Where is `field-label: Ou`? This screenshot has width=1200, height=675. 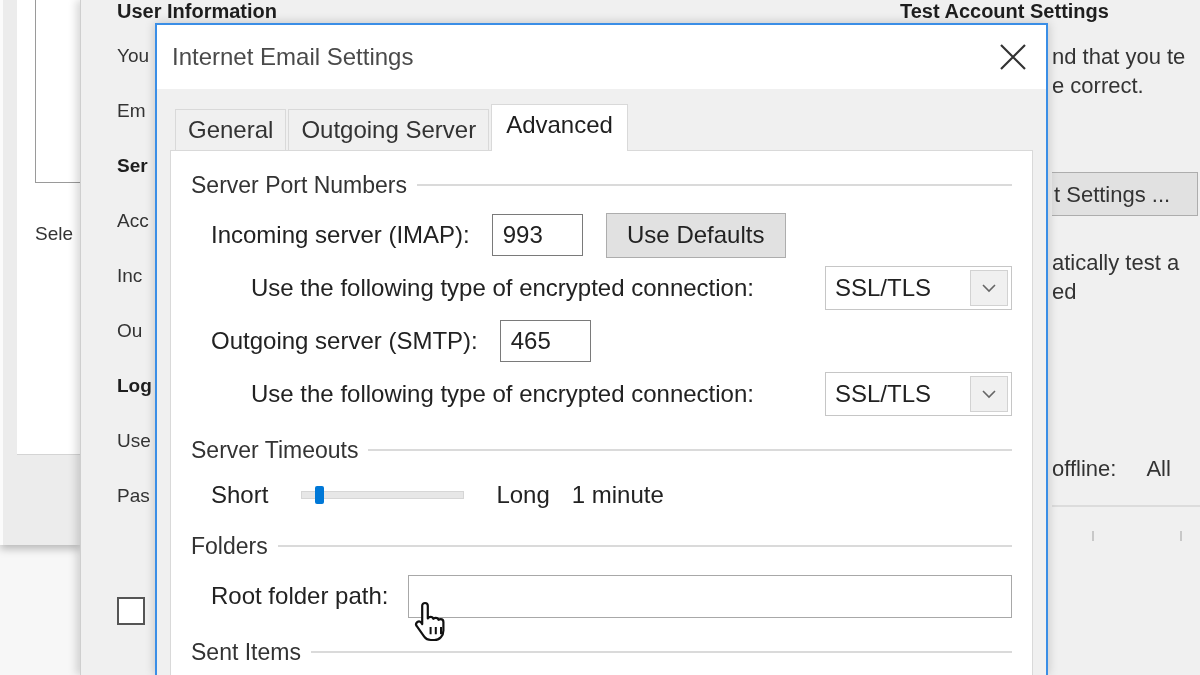 field-label: Ou is located at coordinates (130, 330).